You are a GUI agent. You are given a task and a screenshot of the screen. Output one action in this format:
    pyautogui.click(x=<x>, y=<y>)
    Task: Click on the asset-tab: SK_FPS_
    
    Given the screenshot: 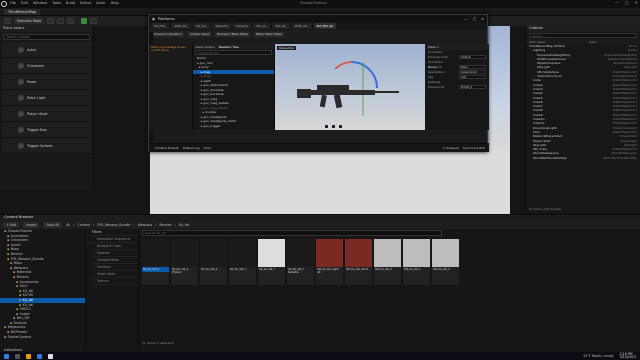 What is the action you would take?
    pyautogui.click(x=160, y=26)
    